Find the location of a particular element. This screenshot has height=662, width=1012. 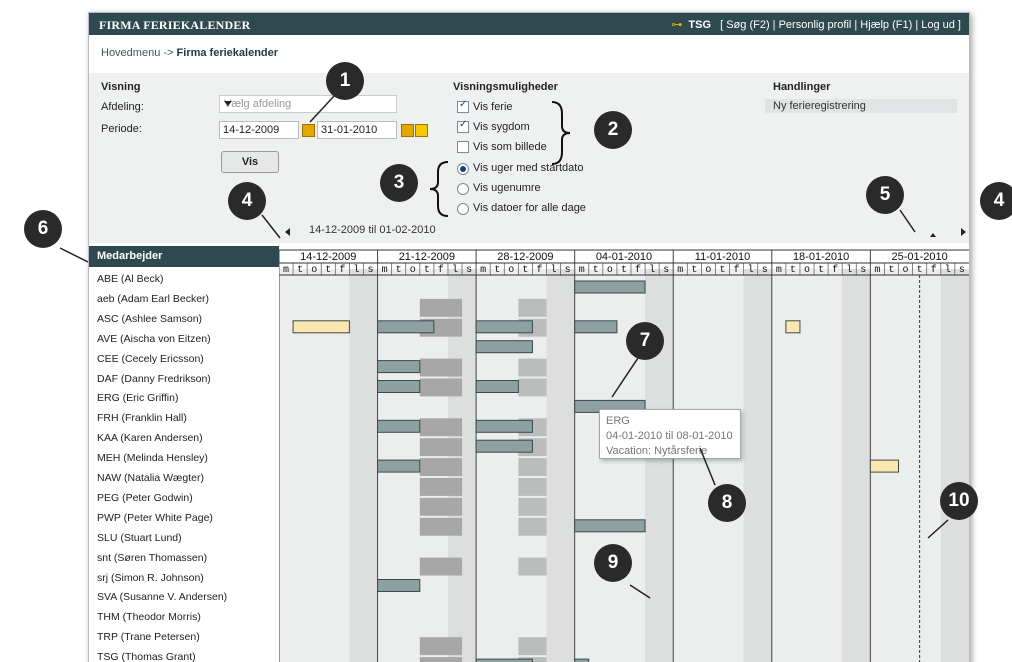

callout-6: 6 is located at coordinates (43, 229).